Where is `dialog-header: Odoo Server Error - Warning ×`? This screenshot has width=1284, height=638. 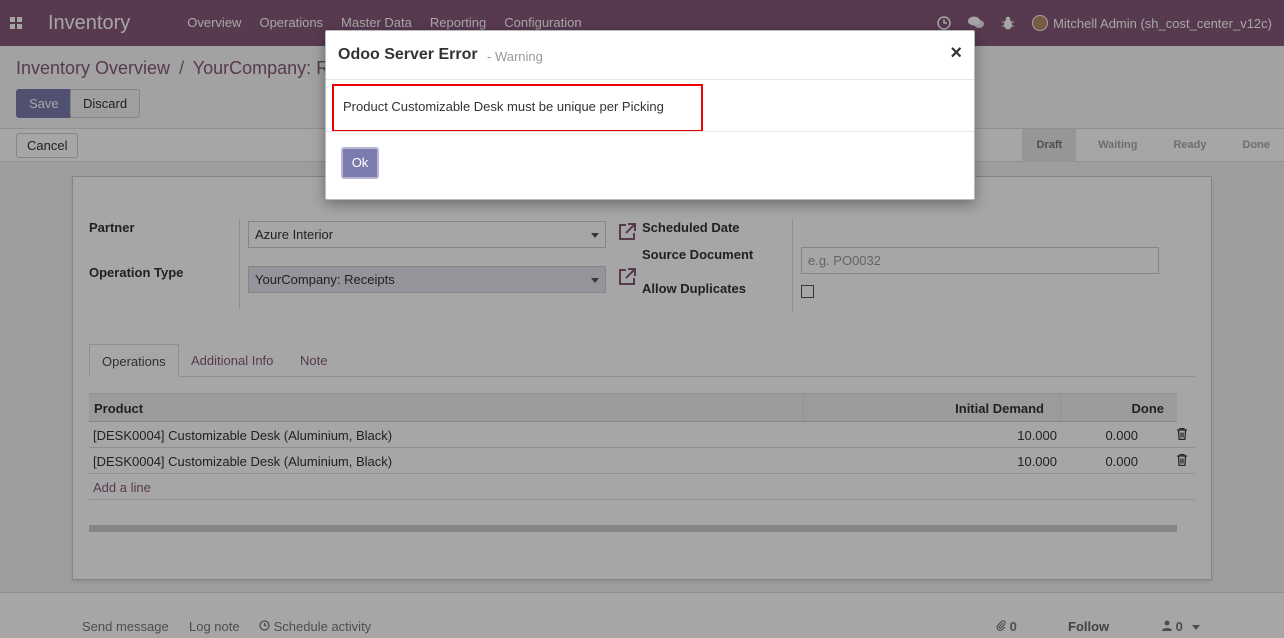 dialog-header: Odoo Server Error - Warning × is located at coordinates (650, 55).